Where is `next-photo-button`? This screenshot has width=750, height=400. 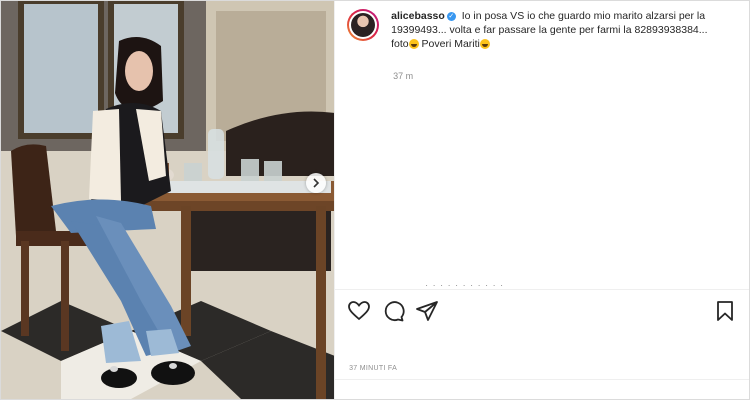 next-photo-button is located at coordinates (316, 183).